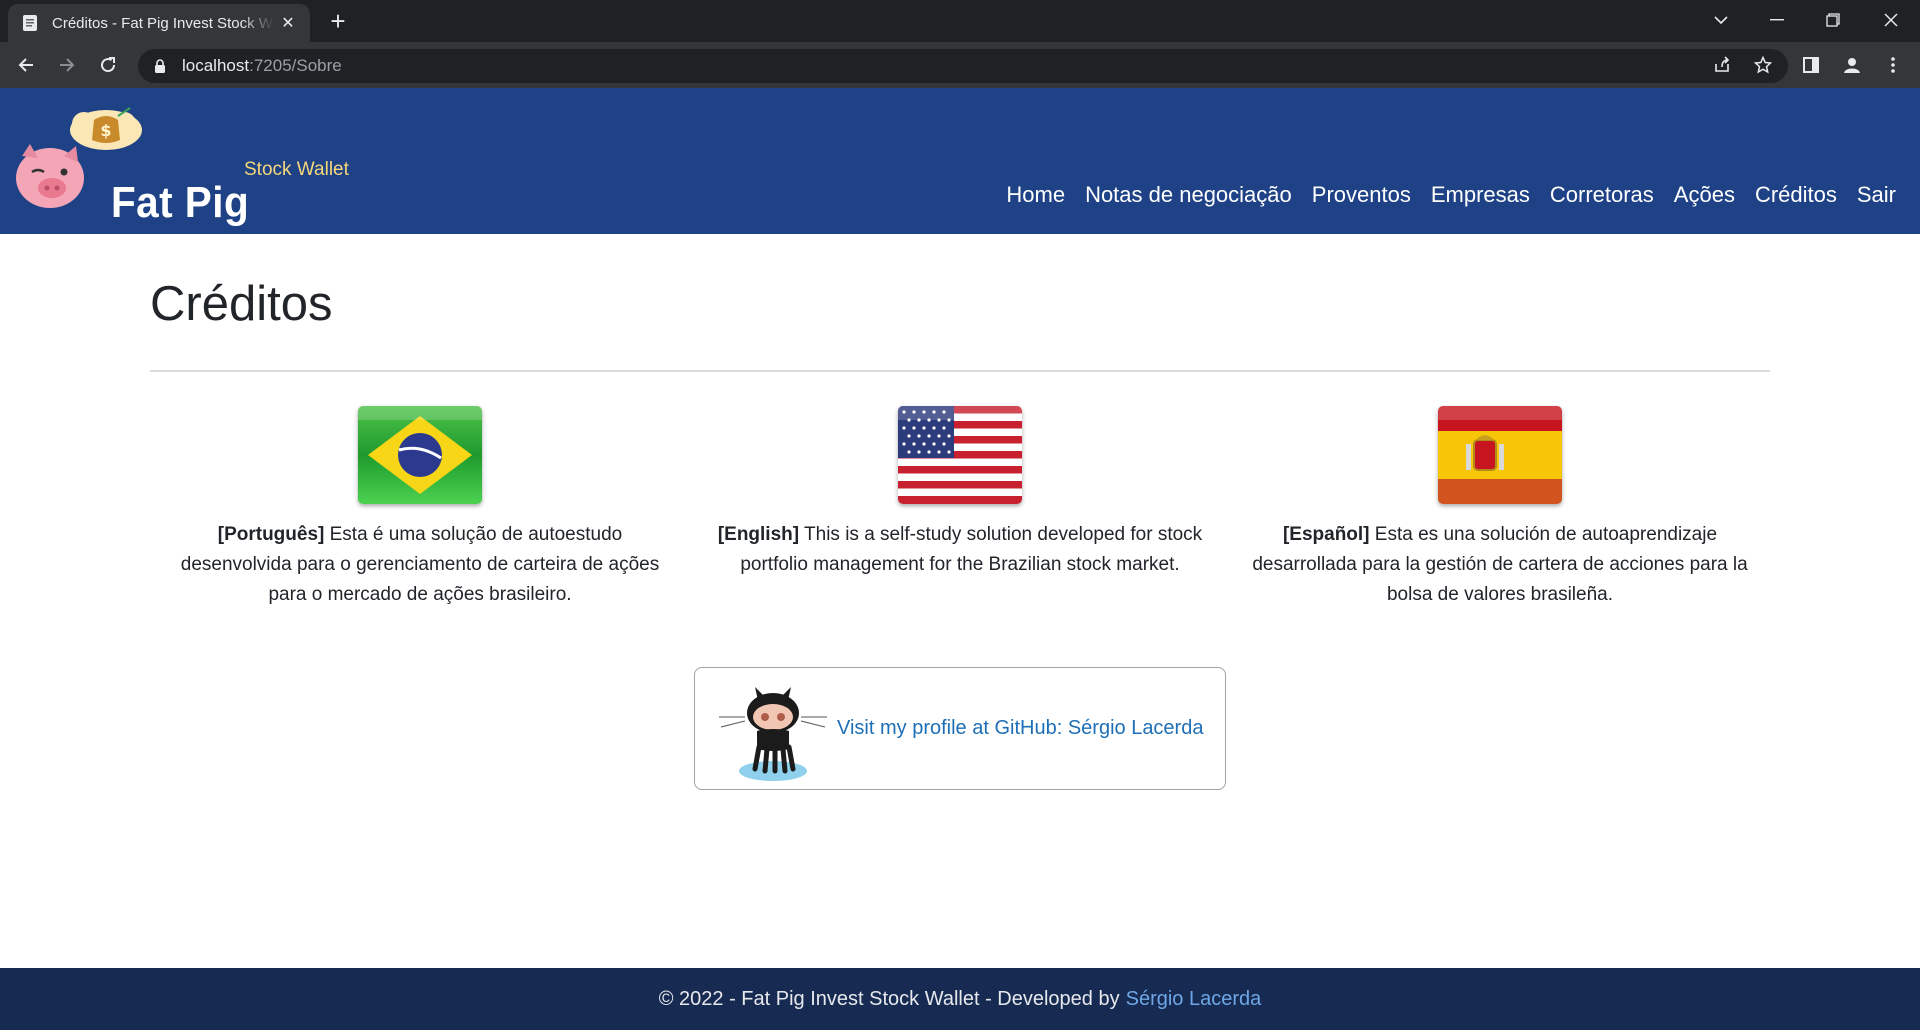  Describe the element at coordinates (420, 455) in the screenshot. I see `brazil-flag-icon` at that location.